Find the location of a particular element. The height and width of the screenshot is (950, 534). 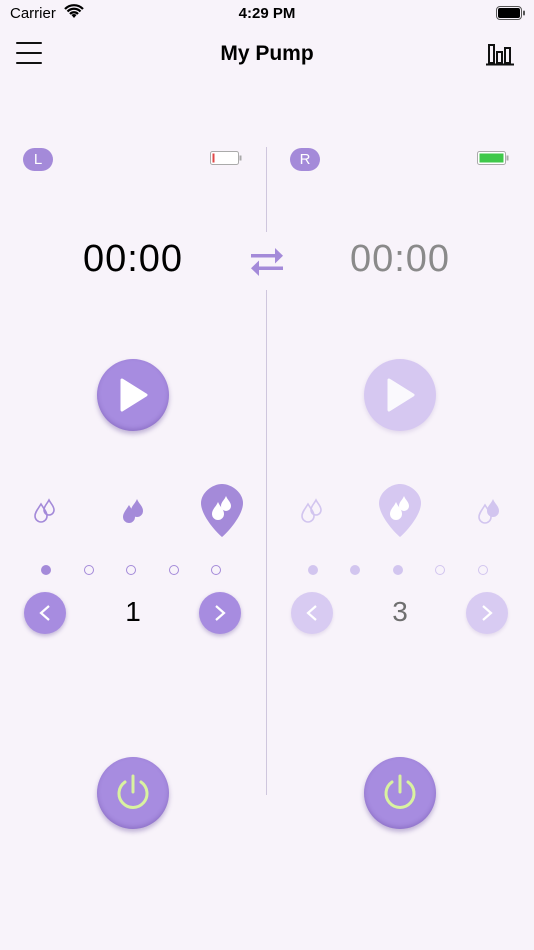

swap-arrows-icon is located at coordinates (267, 262).